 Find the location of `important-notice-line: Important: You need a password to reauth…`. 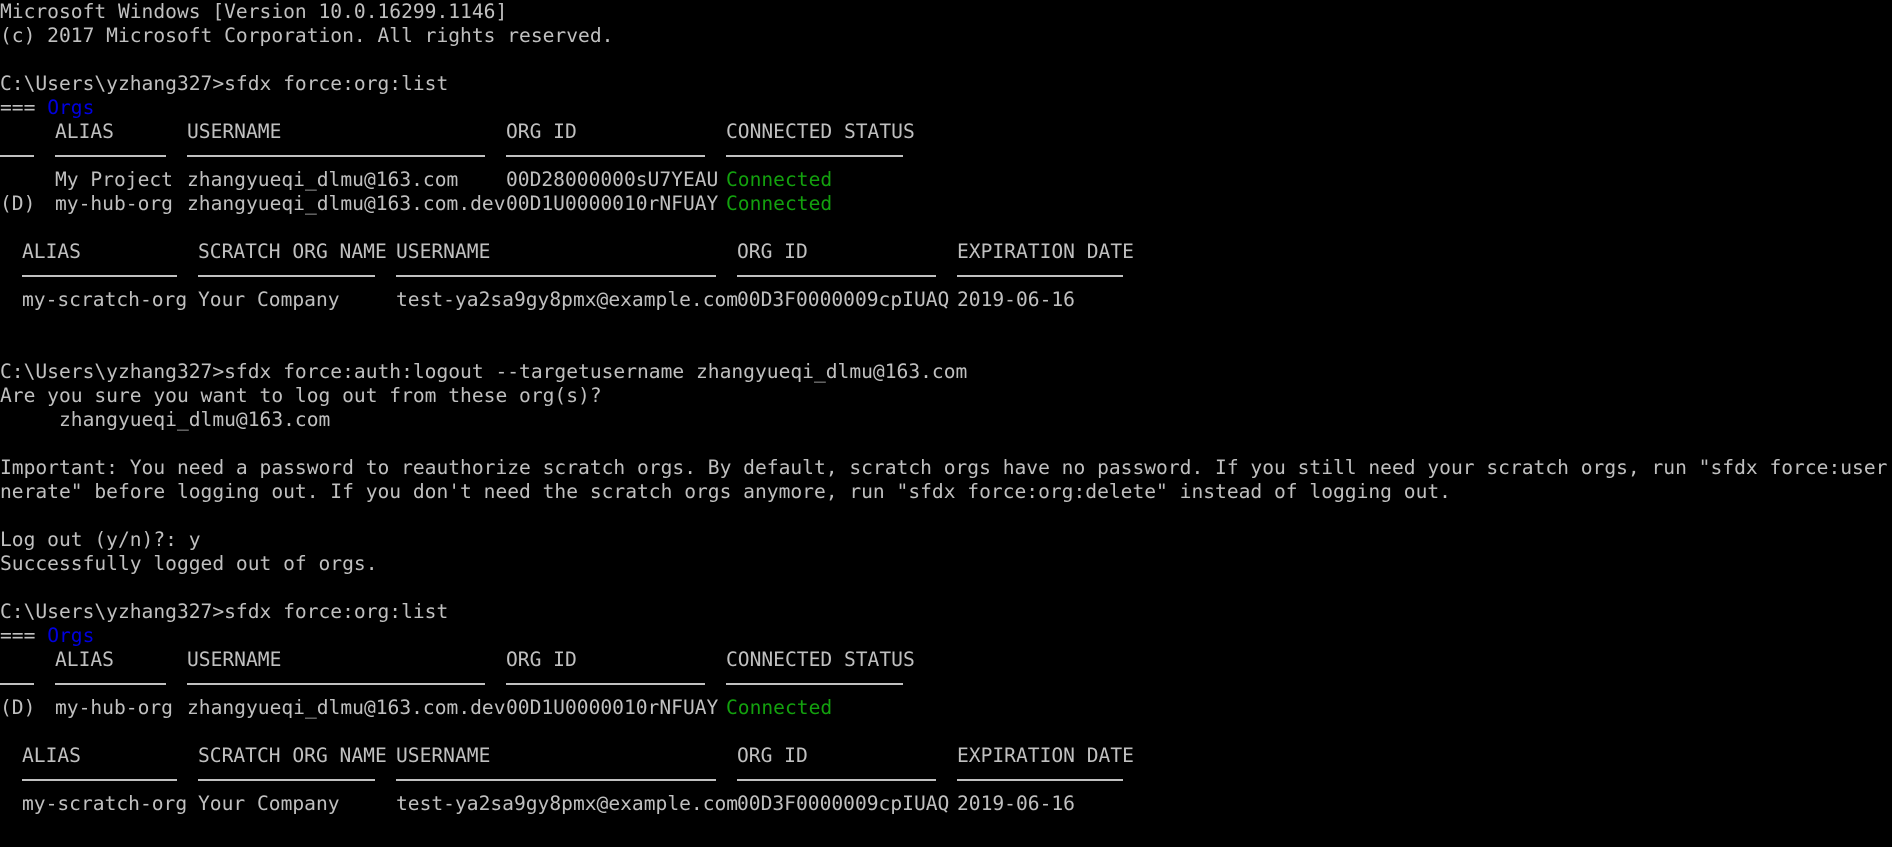

important-notice-line: Important: You need a password to reauth… is located at coordinates (946, 467).